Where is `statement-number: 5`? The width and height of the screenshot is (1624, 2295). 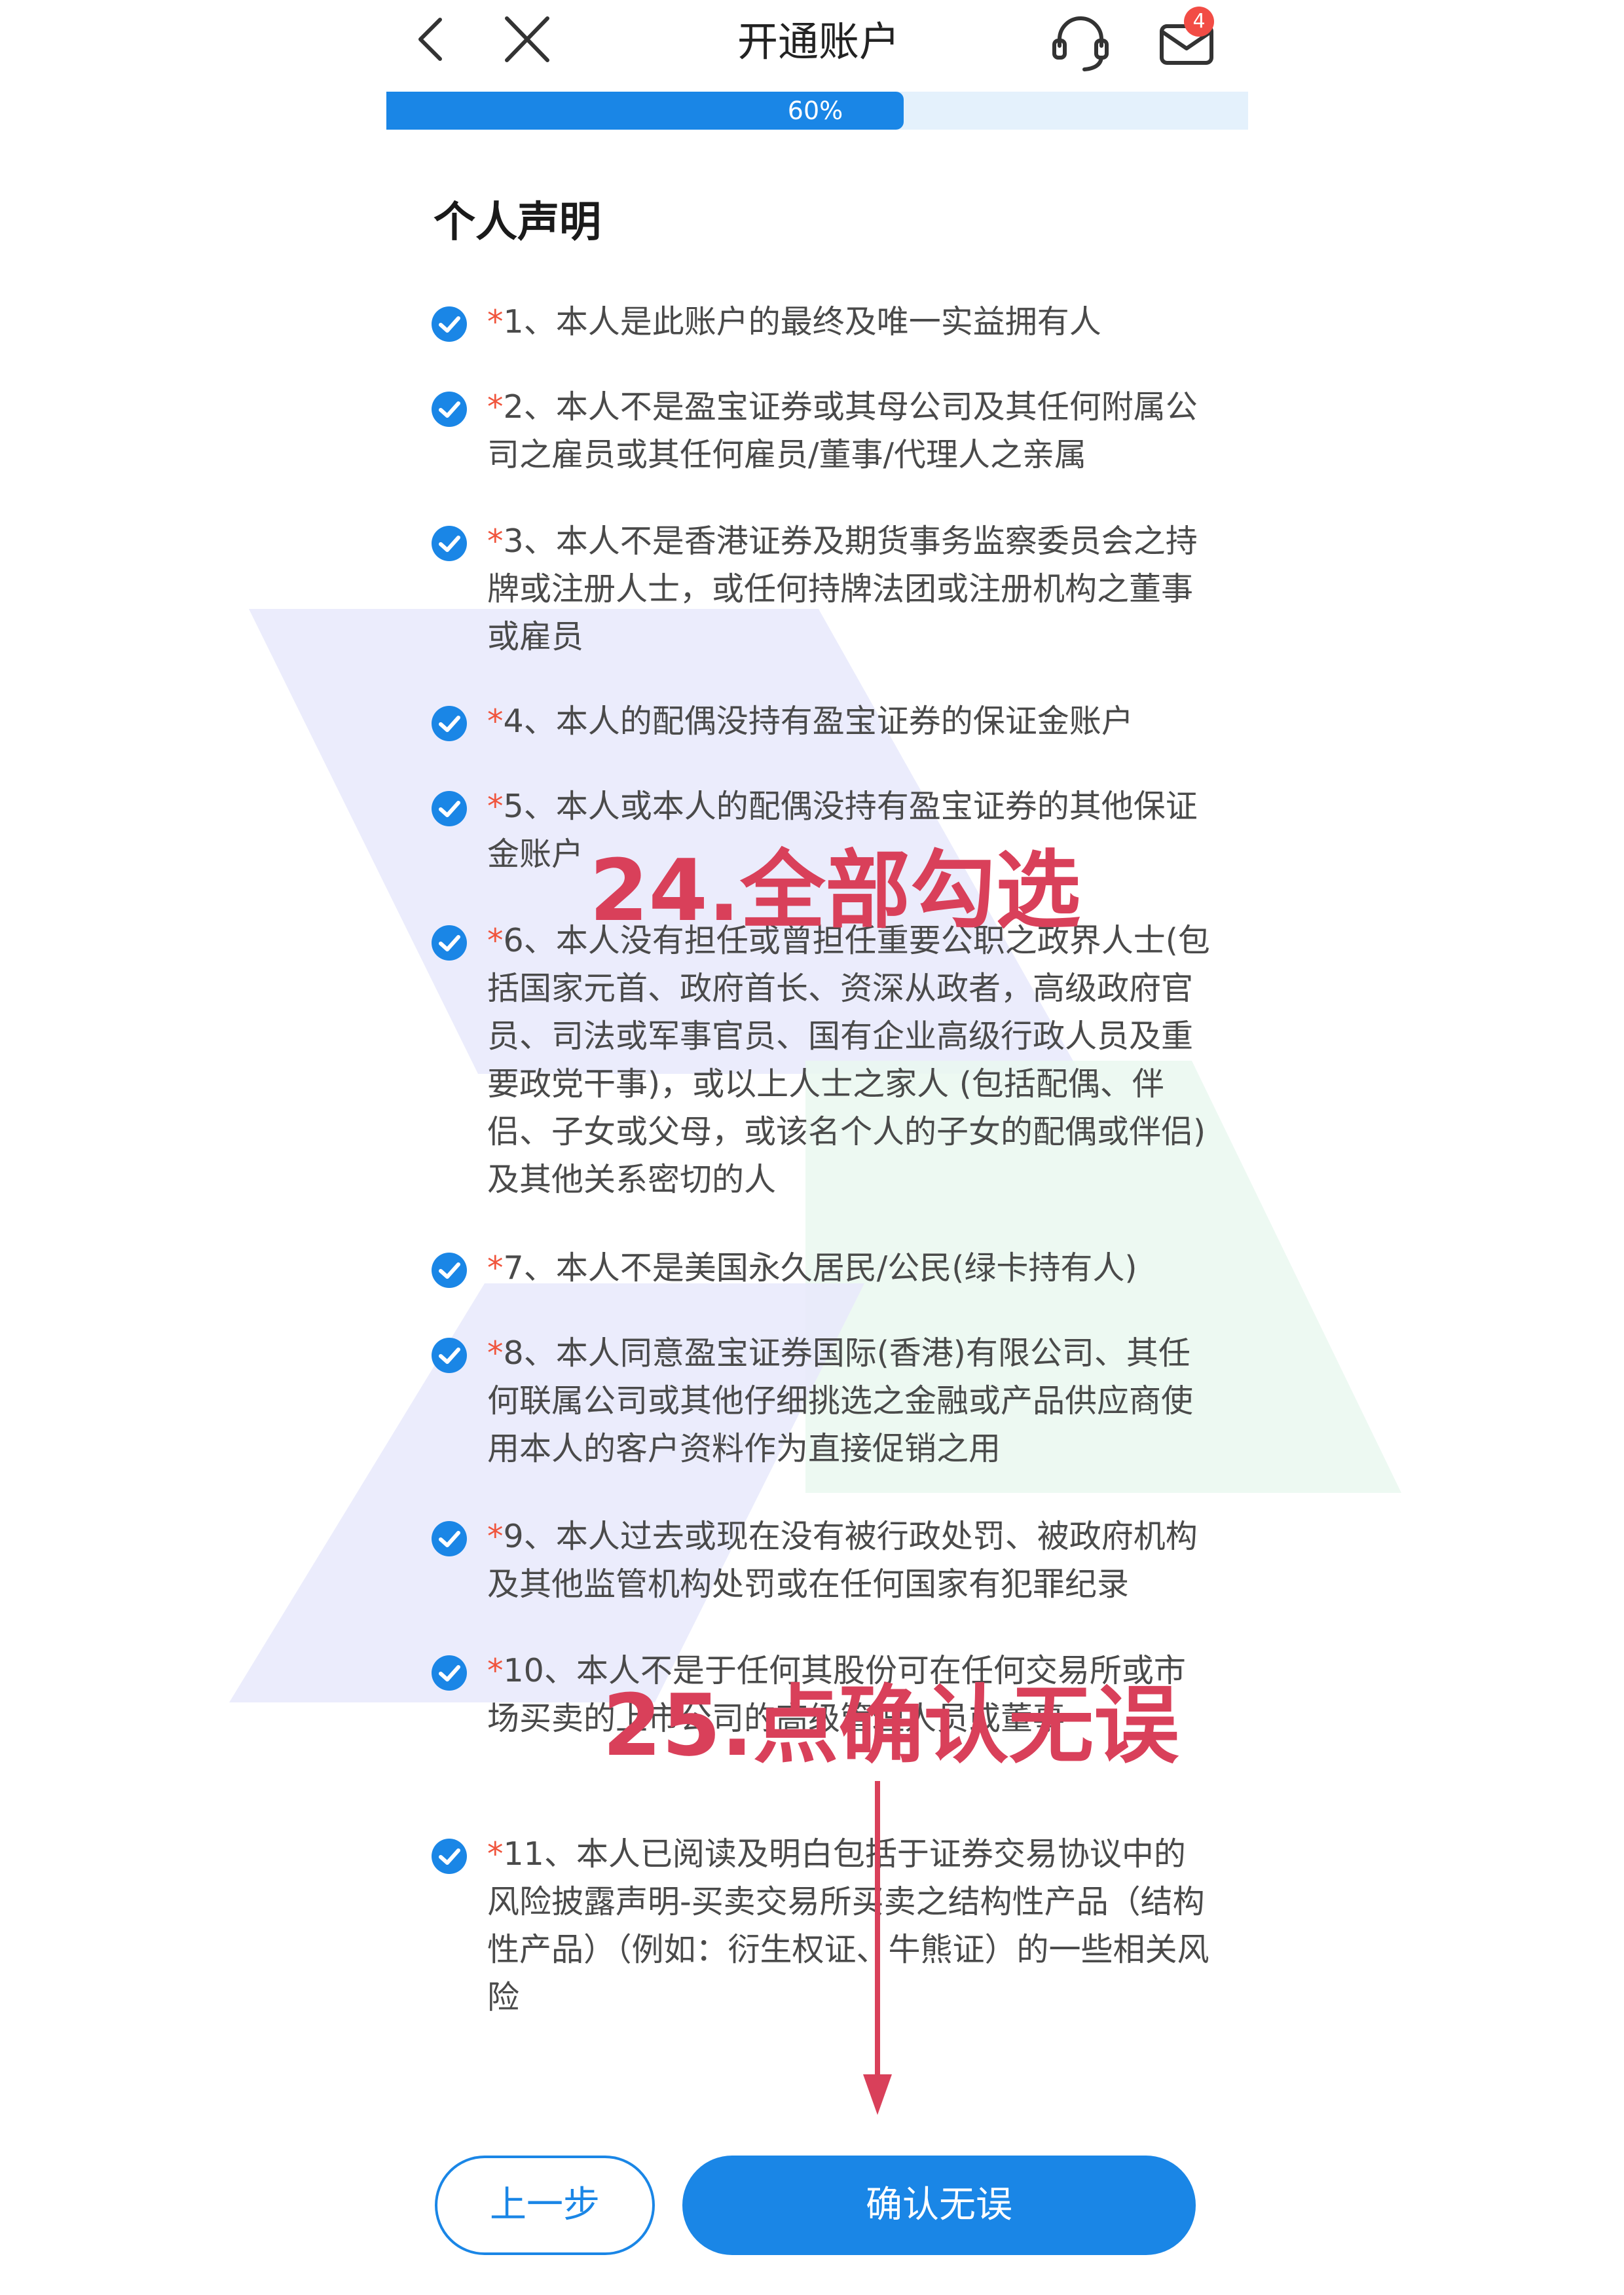
statement-number: 5 is located at coordinates (513, 806).